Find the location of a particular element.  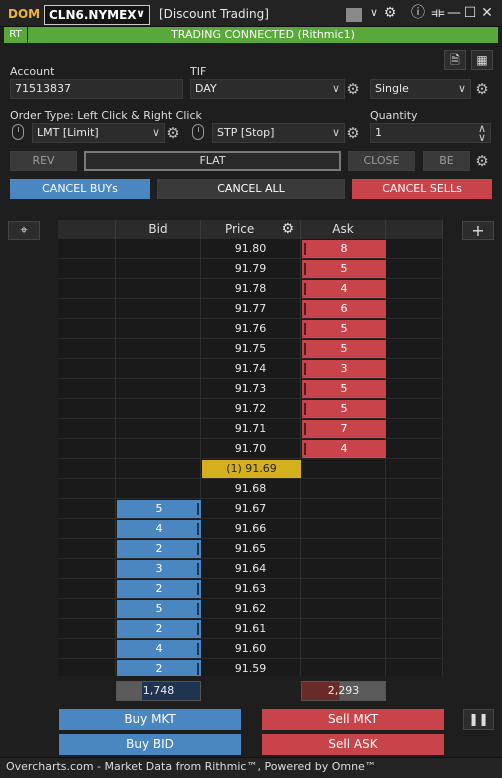

ladder-cell-price: 91.61 is located at coordinates (251, 629).